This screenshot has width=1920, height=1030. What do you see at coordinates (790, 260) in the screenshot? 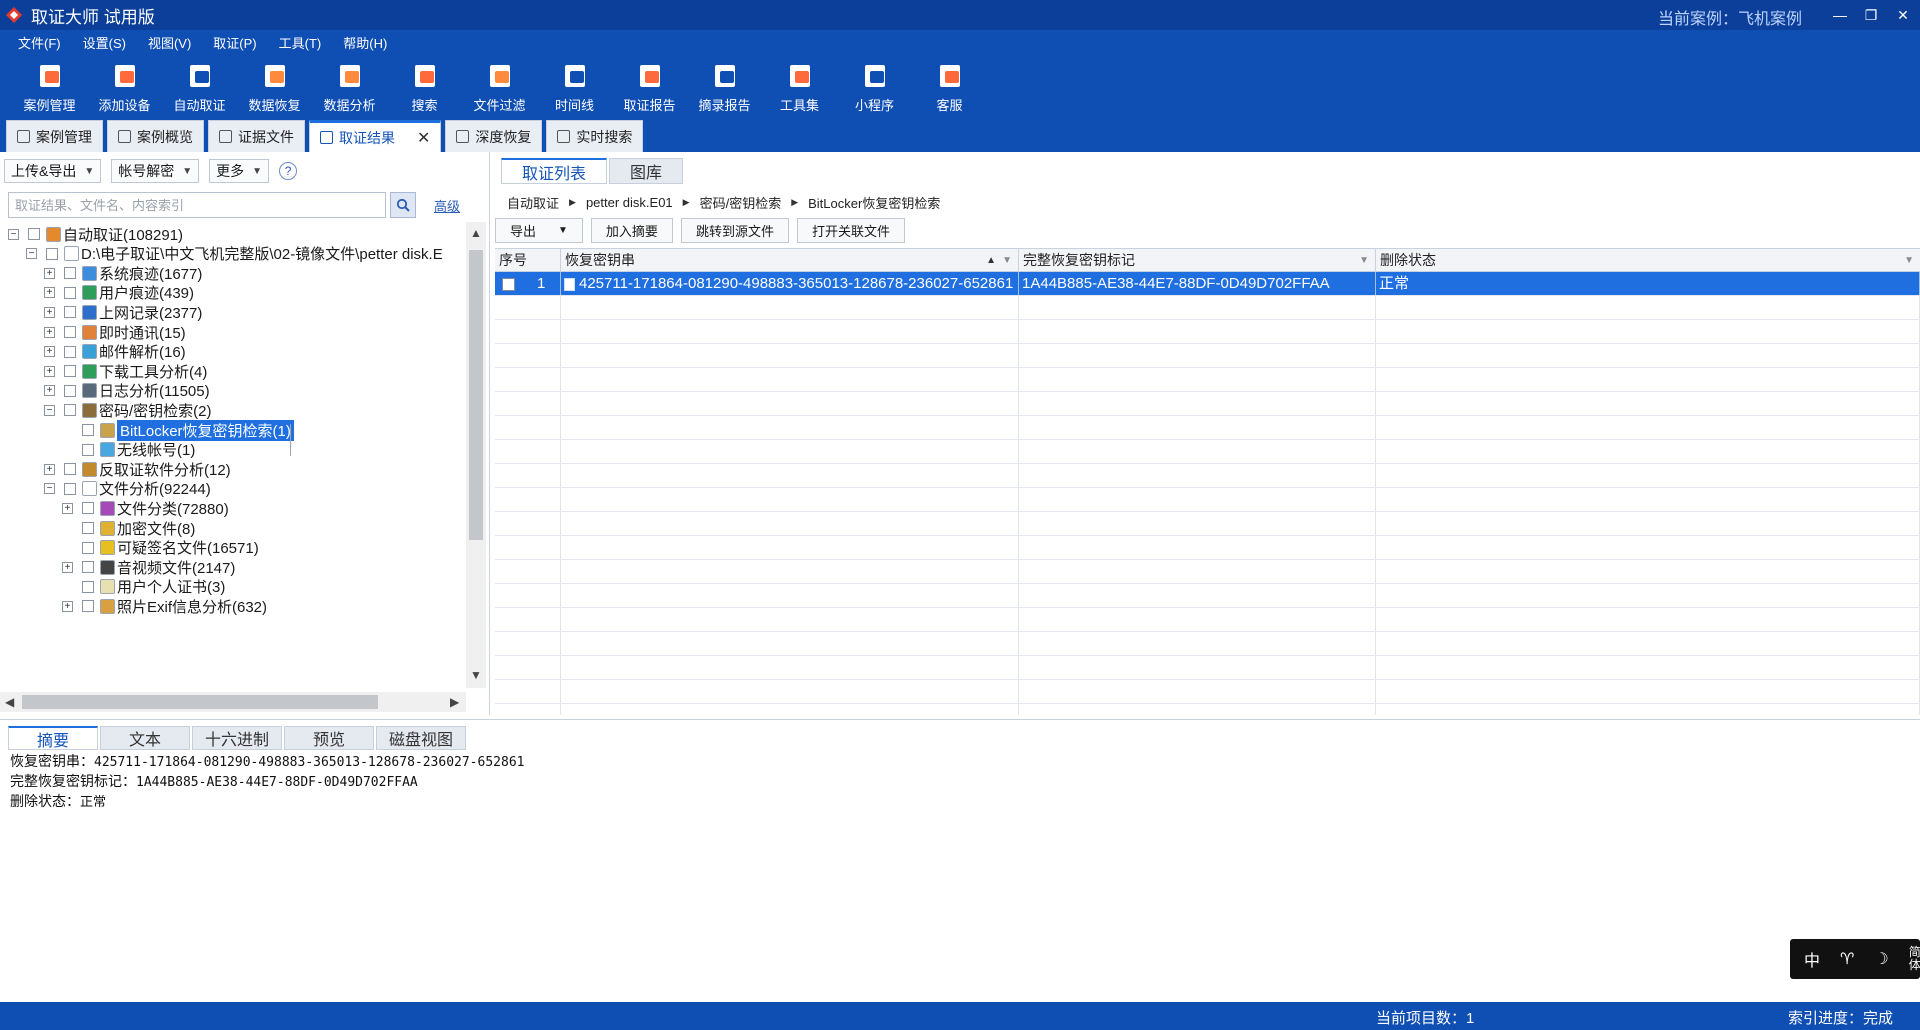
I see `column-header-recovery-key: 恢复密钥串 ▲ ▼` at bounding box center [790, 260].